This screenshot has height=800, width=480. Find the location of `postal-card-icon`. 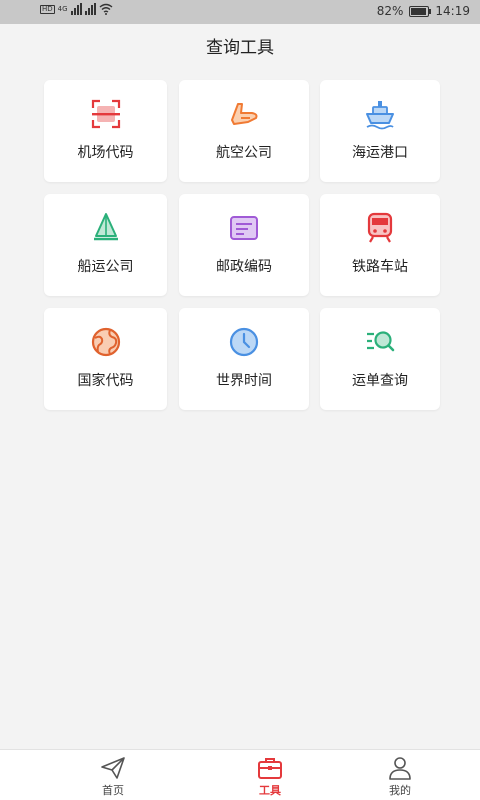

postal-card-icon is located at coordinates (244, 228).